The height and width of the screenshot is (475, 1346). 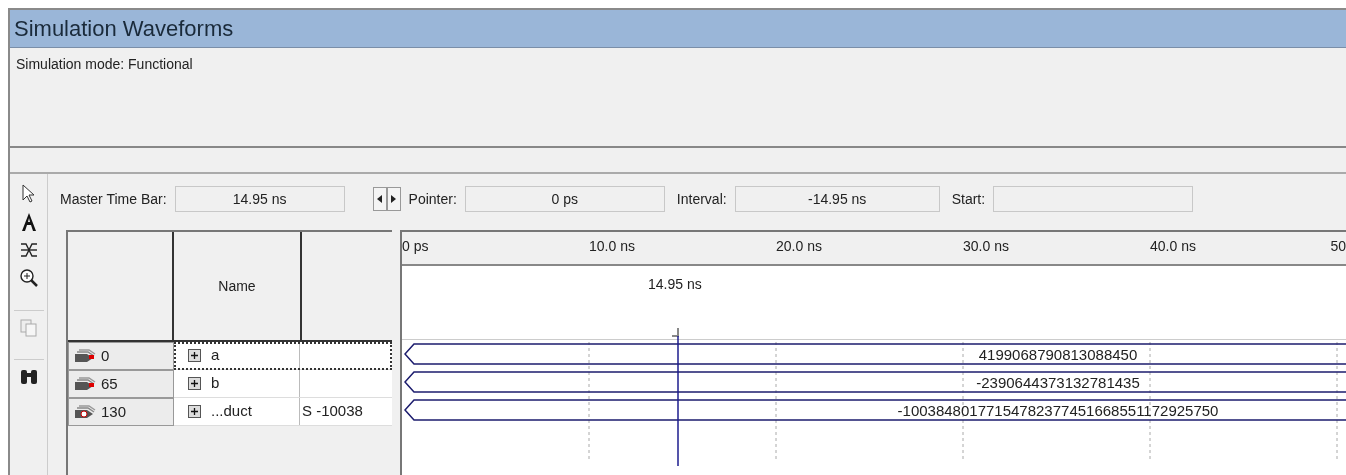 I want to click on interval-label: Interval:, so click(x=701, y=199).